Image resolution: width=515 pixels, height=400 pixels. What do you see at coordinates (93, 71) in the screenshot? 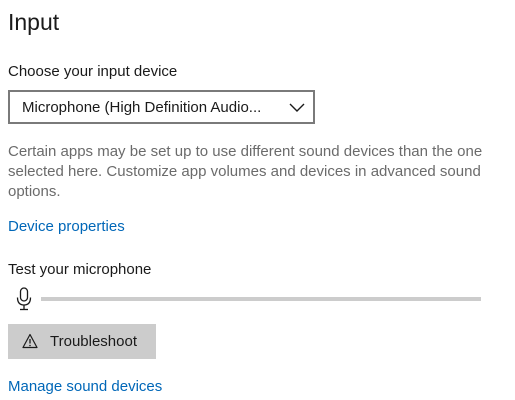
I see `input-device-label: Choose your input device` at bounding box center [93, 71].